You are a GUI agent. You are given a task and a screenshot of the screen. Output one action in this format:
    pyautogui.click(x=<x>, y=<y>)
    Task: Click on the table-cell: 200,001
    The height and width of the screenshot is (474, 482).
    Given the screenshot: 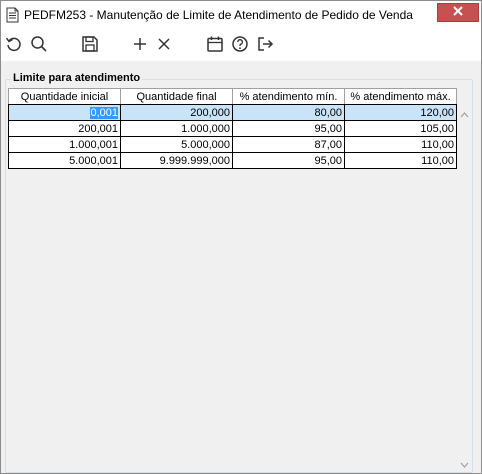 What is the action you would take?
    pyautogui.click(x=64, y=128)
    